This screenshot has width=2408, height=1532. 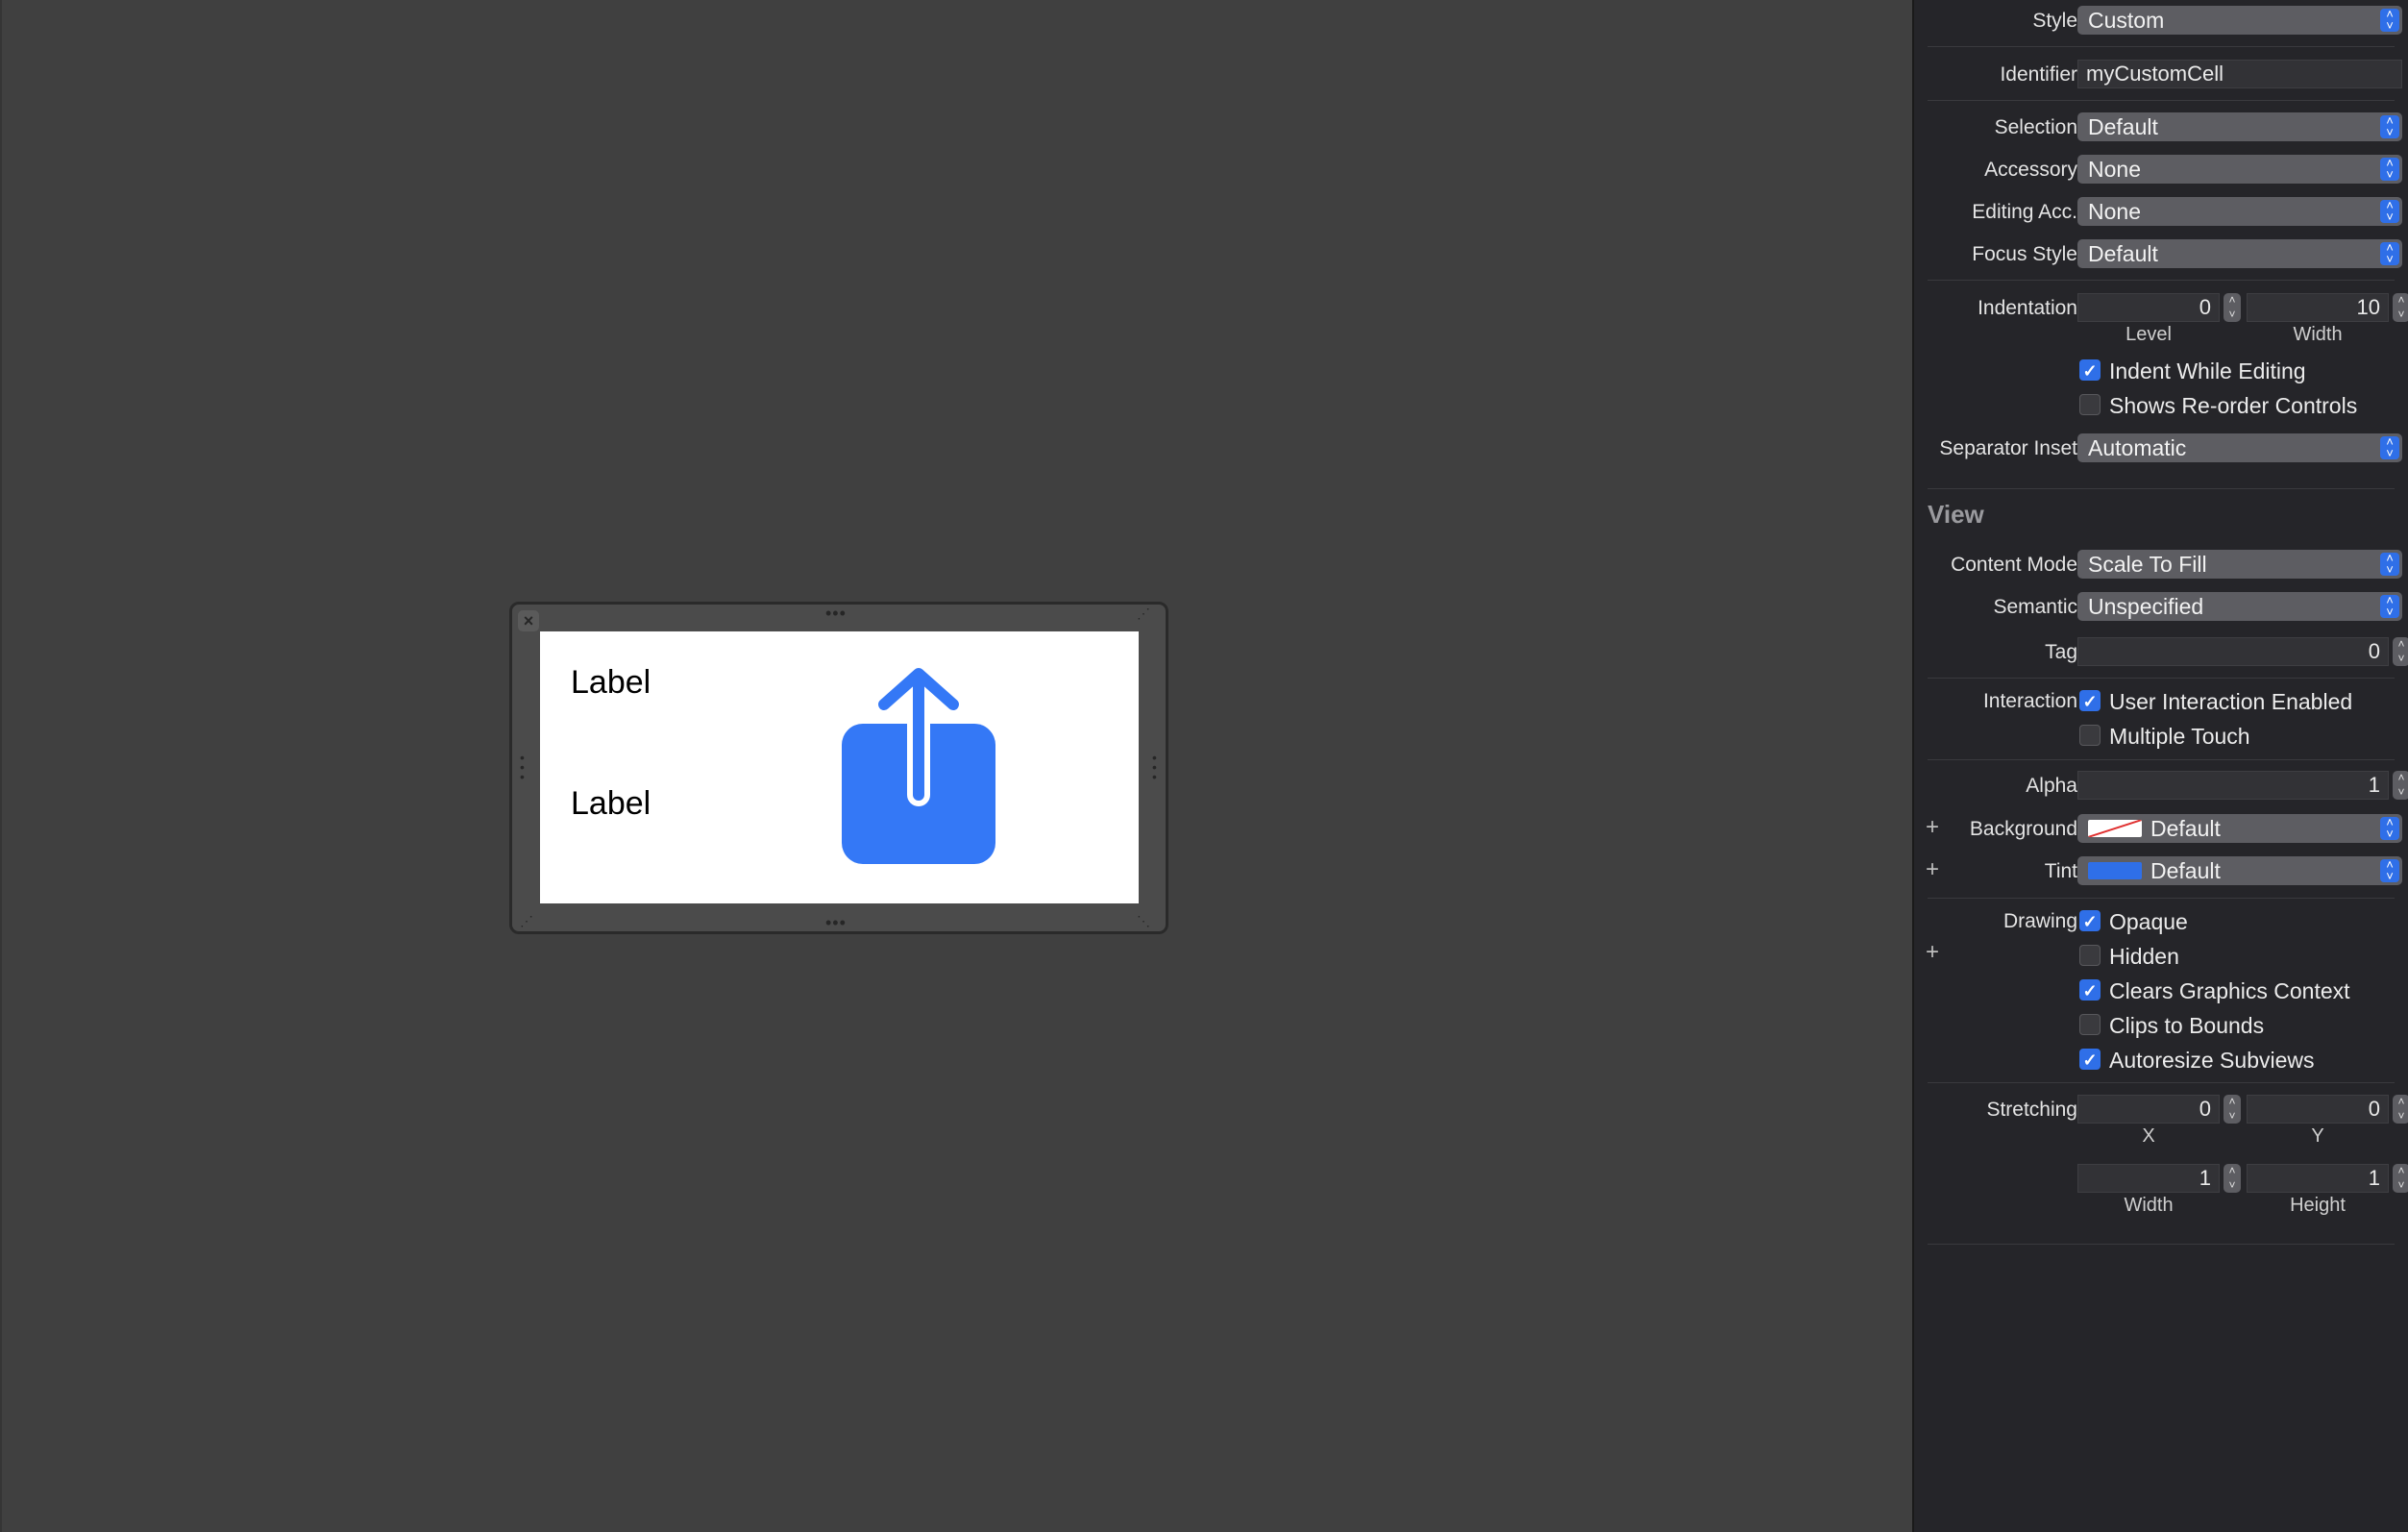 I want to click on separator-inset-popup: Automatic ˄ ˅, so click(x=2239, y=447).